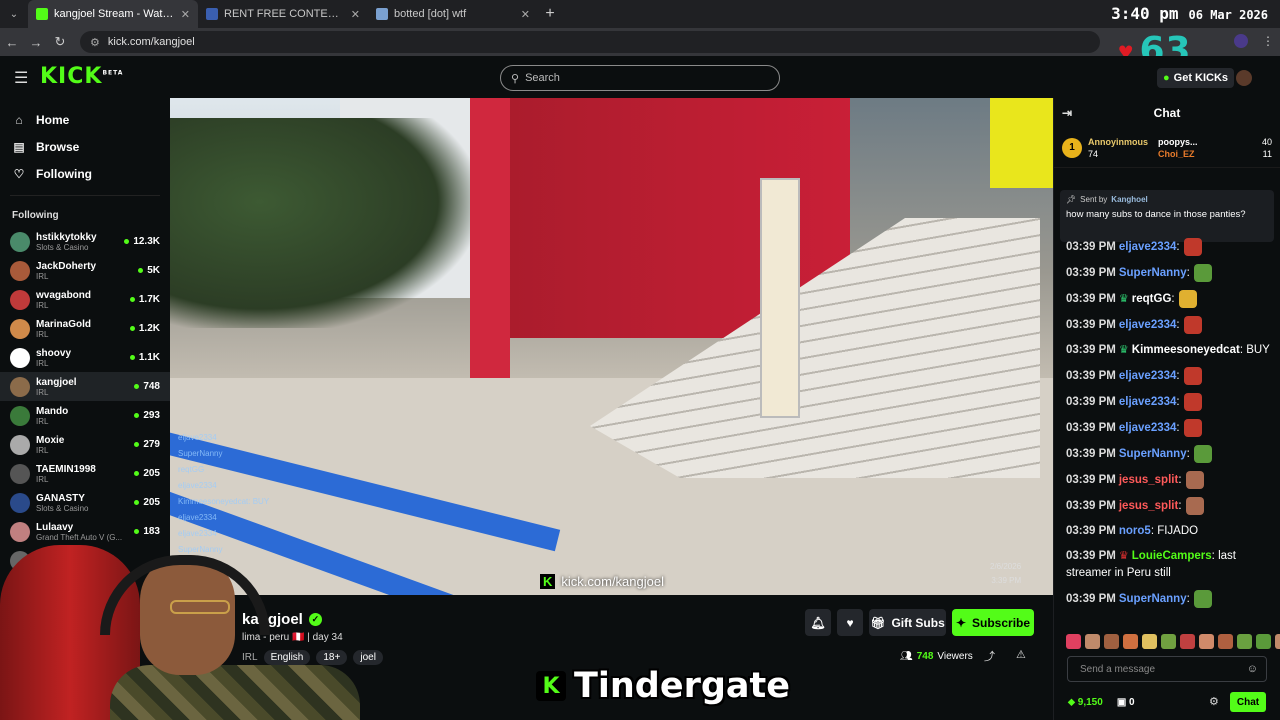 This screenshot has width=1280, height=720. What do you see at coordinates (55, 527) in the screenshot?
I see `channel-name: Lulaavy` at bounding box center [55, 527].